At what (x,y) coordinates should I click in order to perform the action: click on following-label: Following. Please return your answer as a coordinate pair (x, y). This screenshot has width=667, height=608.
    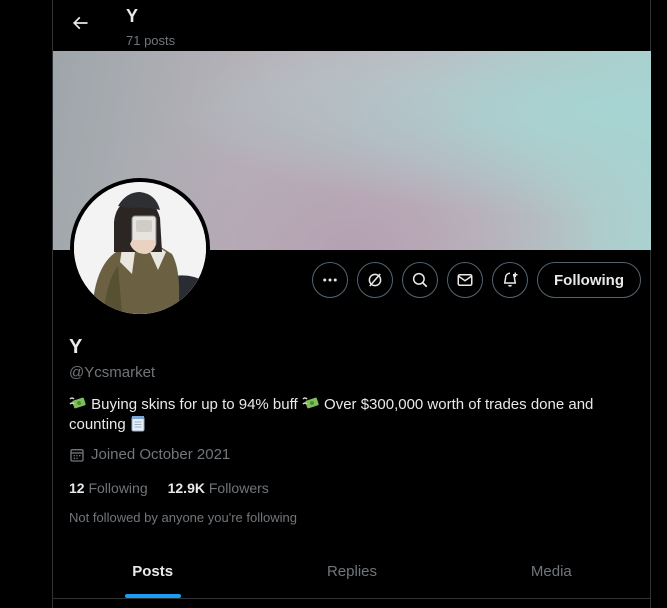
    Looking at the image, I should click on (118, 488).